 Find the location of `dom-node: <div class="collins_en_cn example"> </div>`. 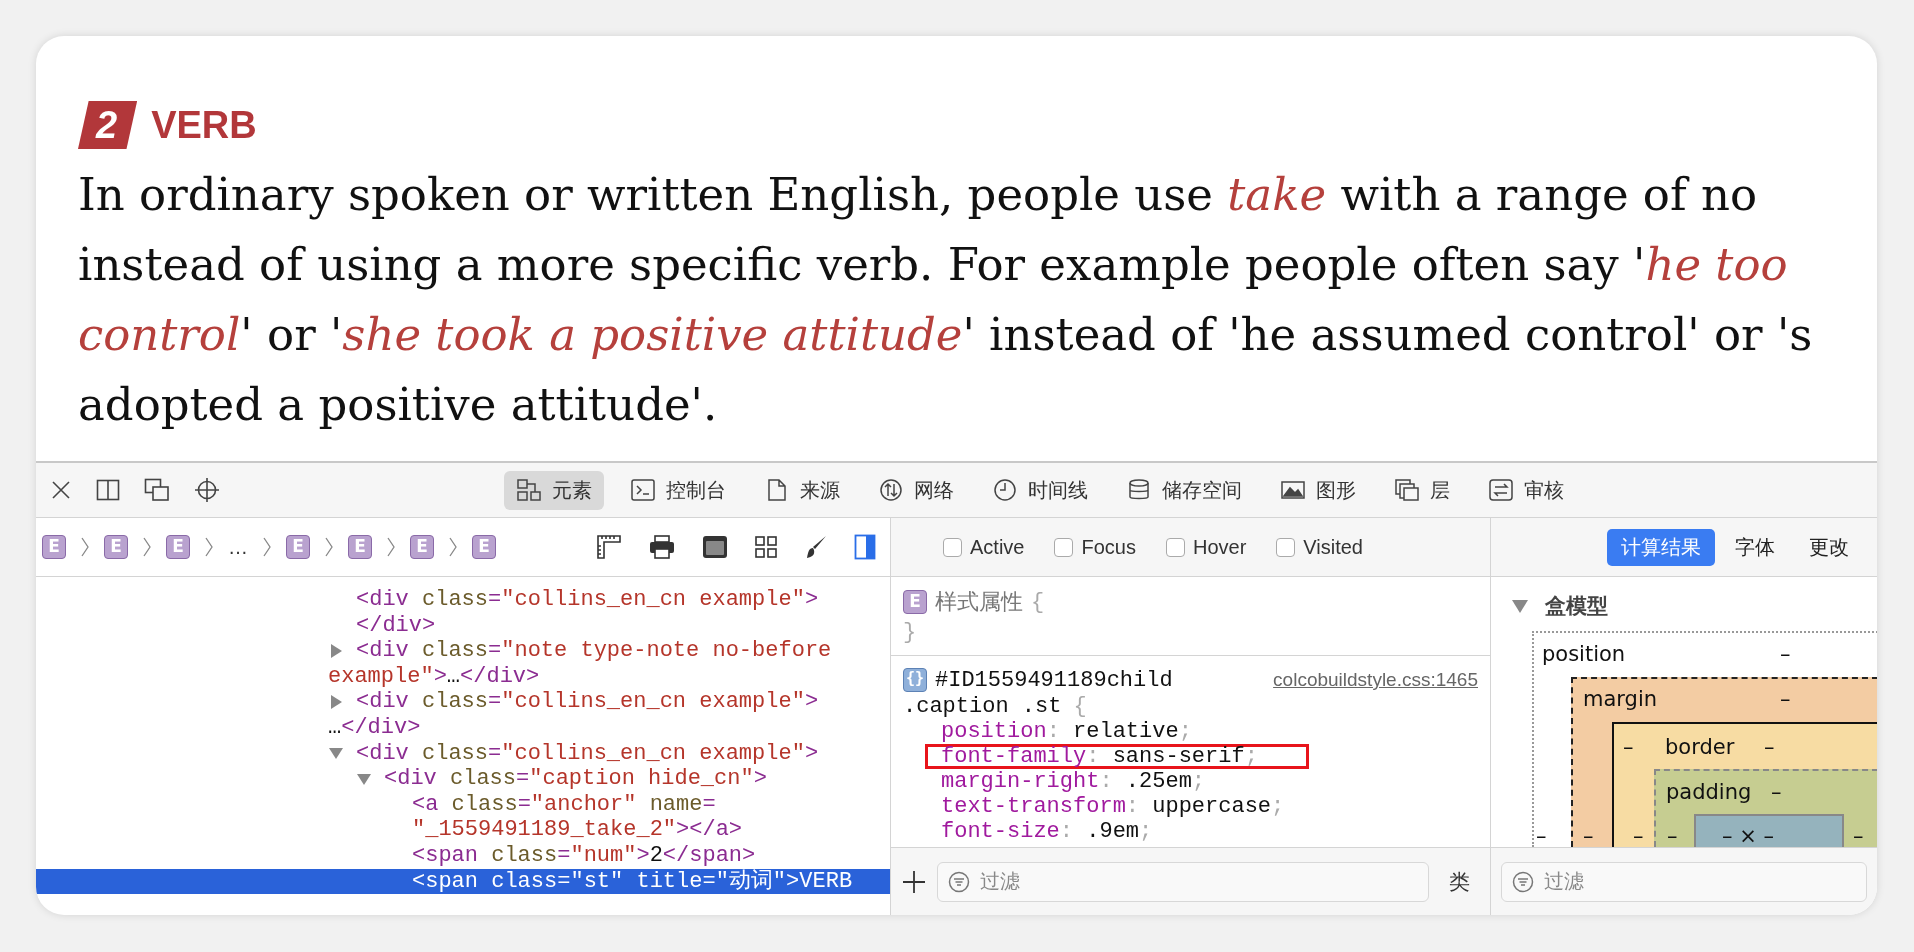

dom-node: <div class="collins_en_cn example"> </div> is located at coordinates (463, 613).